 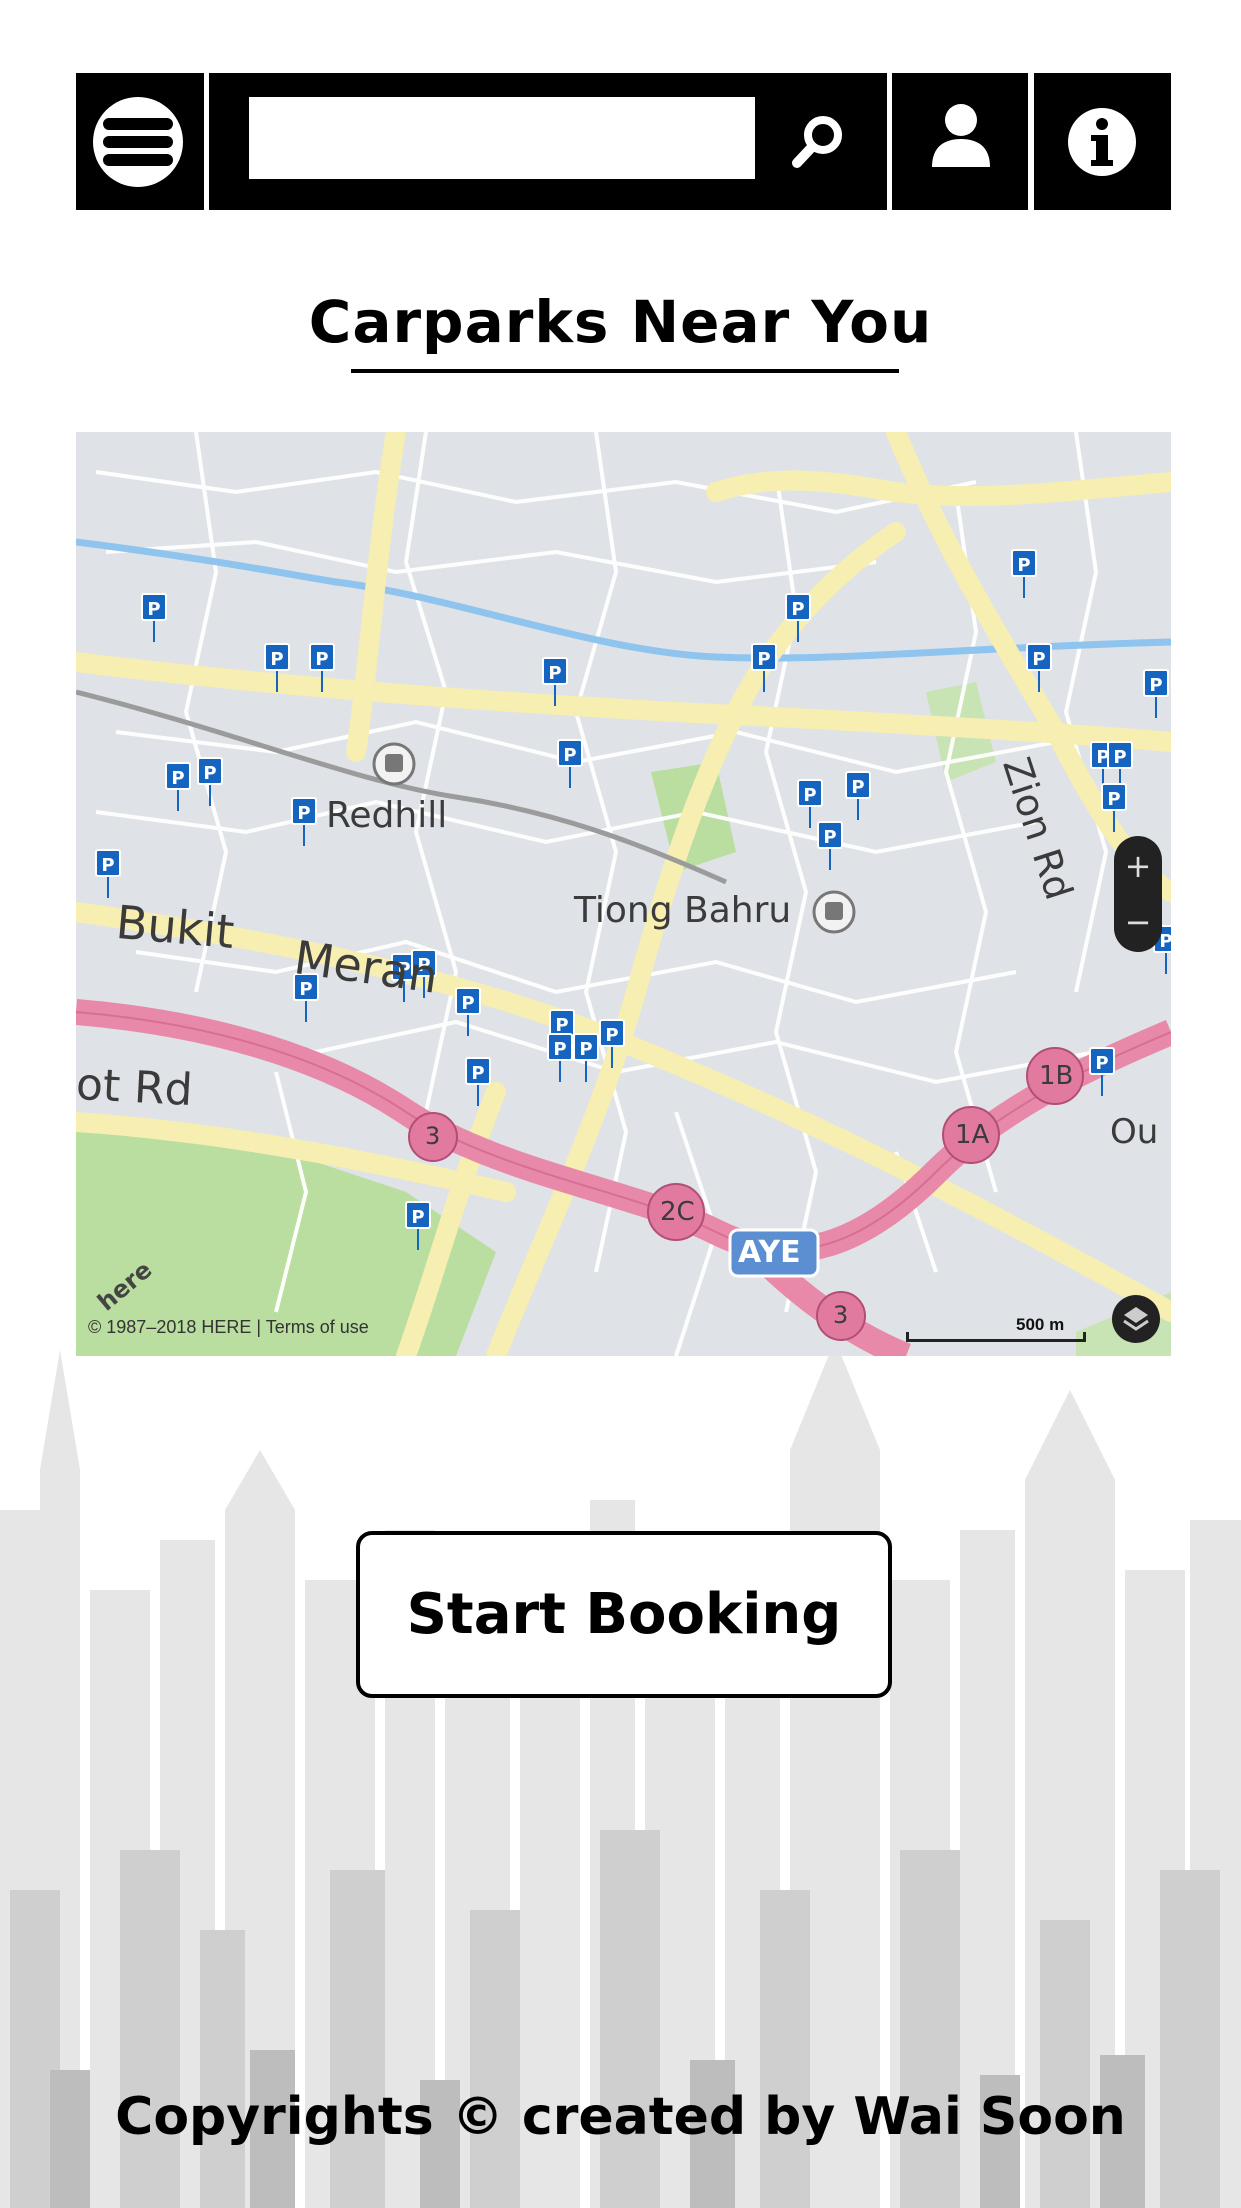 What do you see at coordinates (819, 141) in the screenshot?
I see `search-icon` at bounding box center [819, 141].